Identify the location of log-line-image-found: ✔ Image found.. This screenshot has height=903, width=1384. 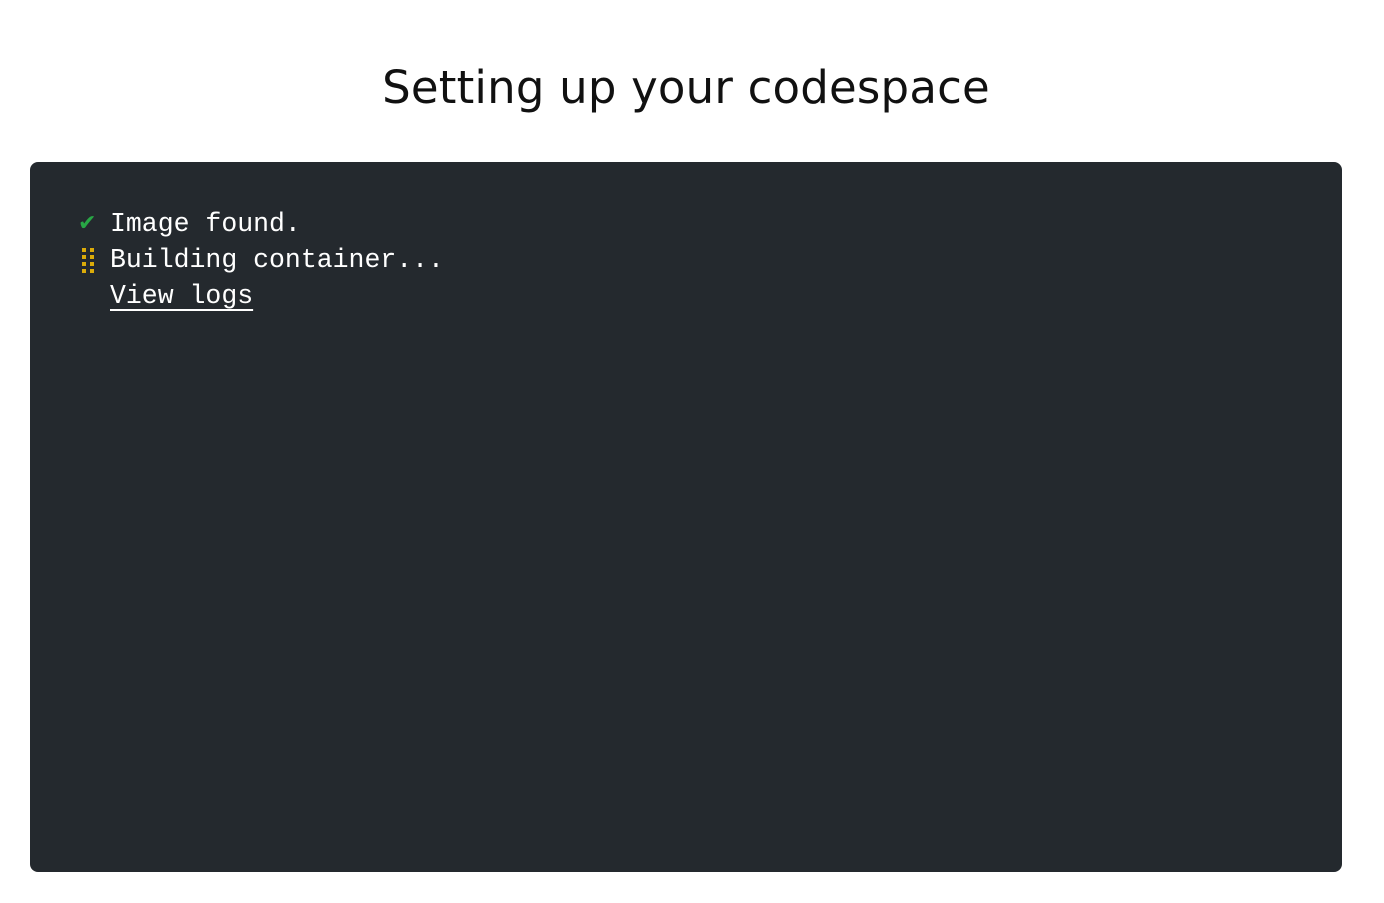
(260, 224).